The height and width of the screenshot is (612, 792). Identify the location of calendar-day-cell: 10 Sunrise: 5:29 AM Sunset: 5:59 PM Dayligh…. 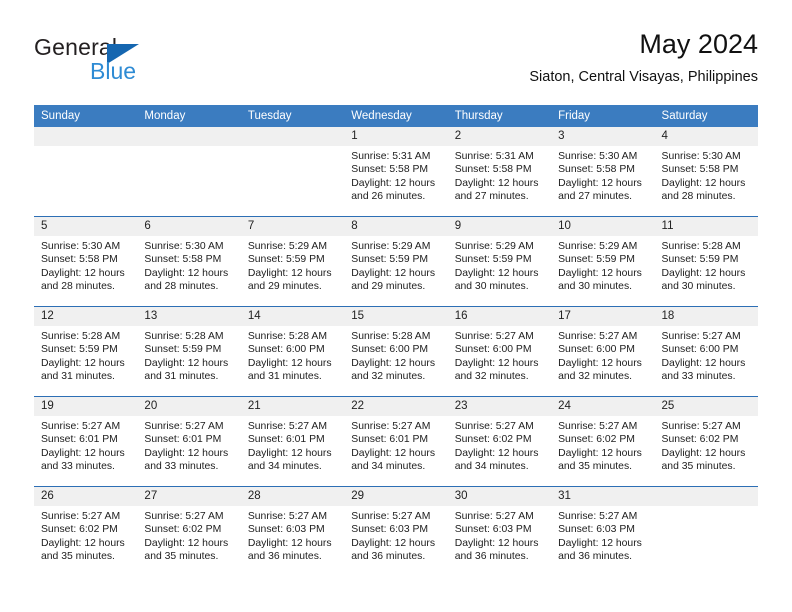
(603, 261).